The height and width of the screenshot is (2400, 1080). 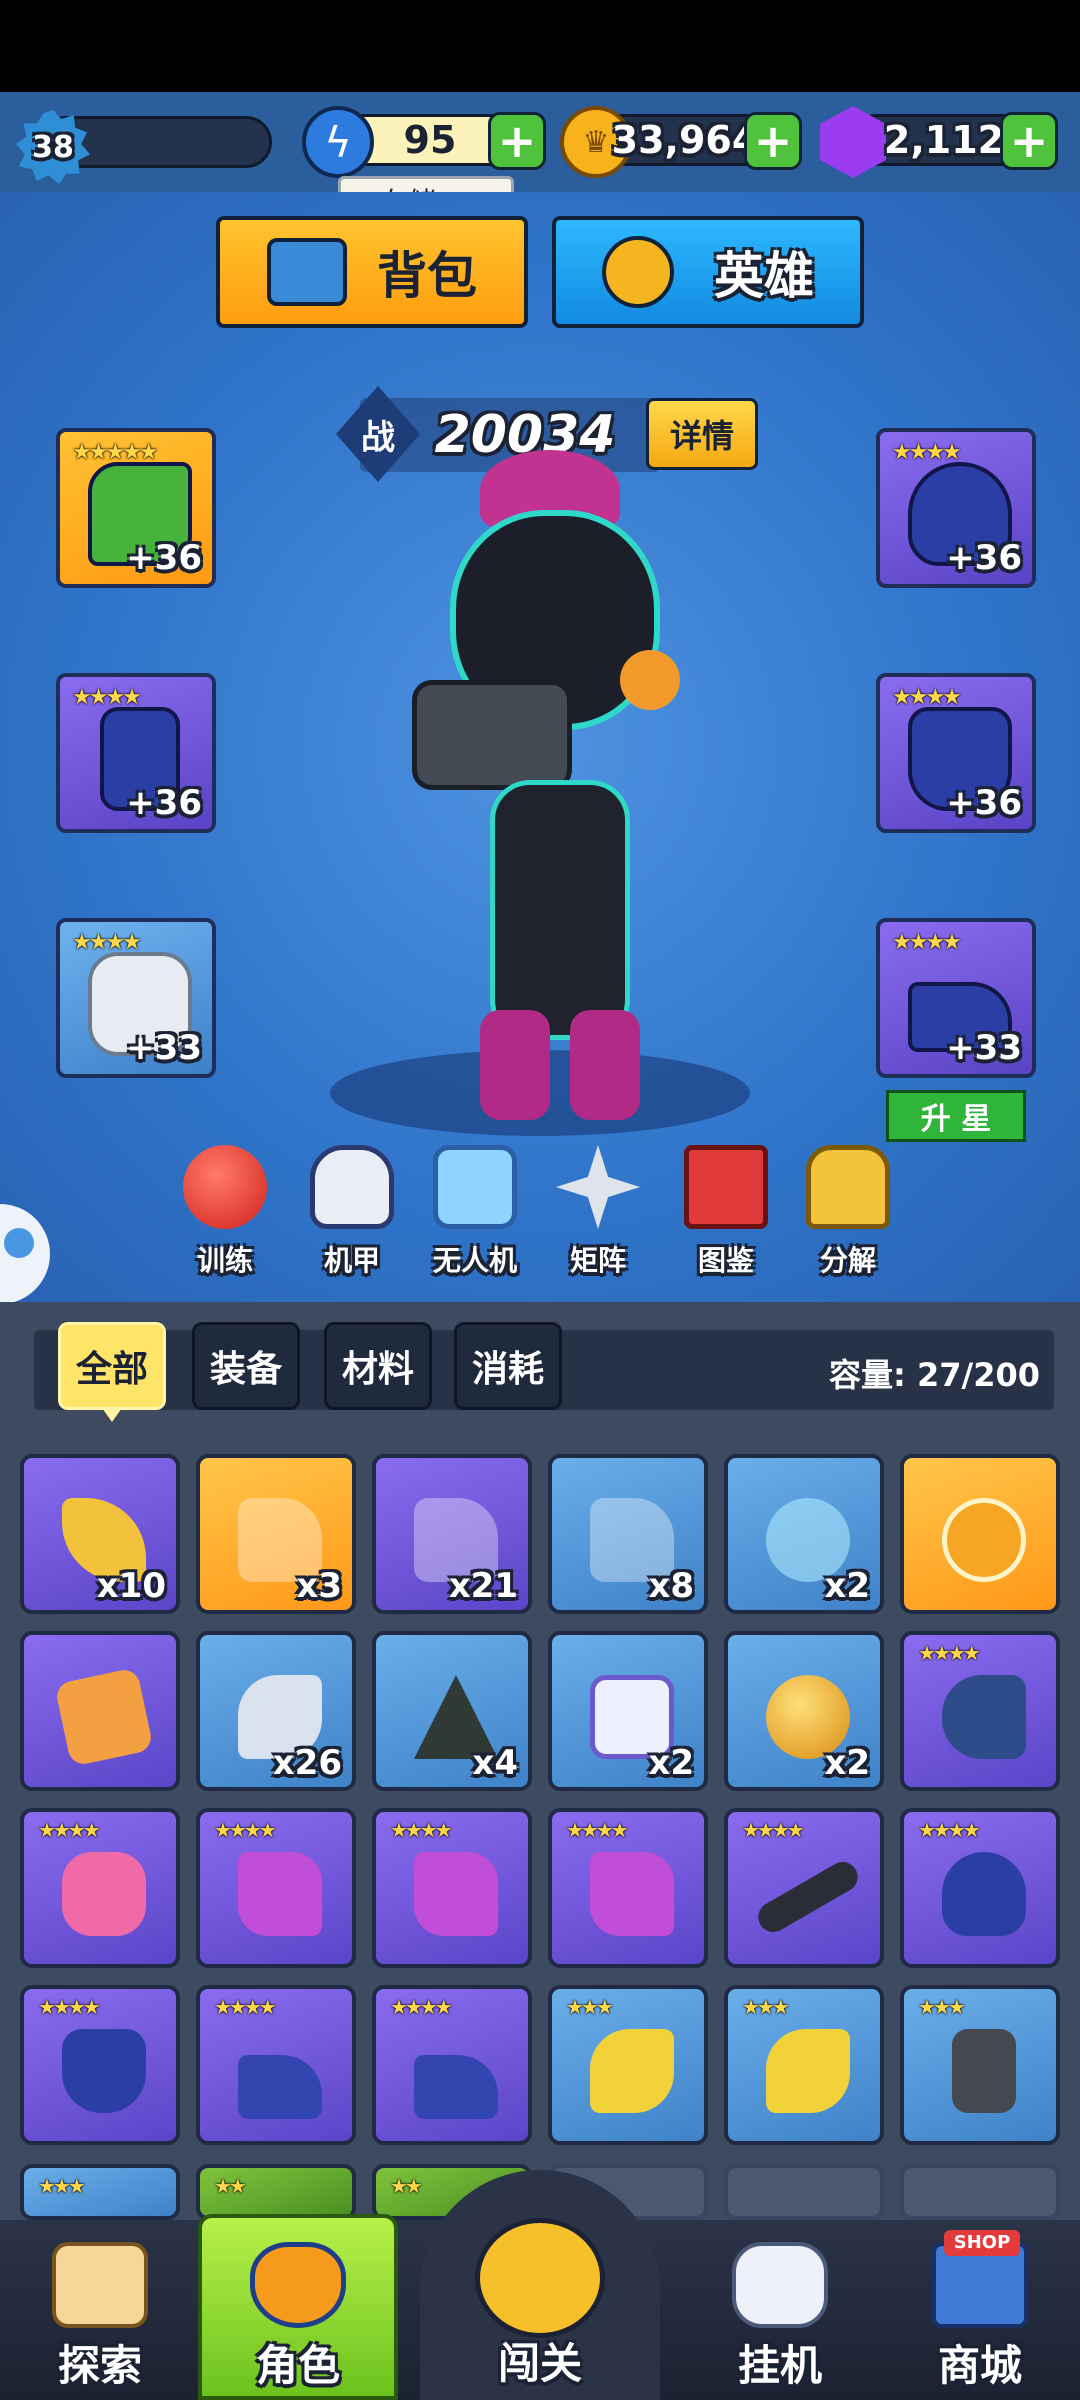 What do you see at coordinates (598, 1212) in the screenshot?
I see `func-matrix: 矩阵` at bounding box center [598, 1212].